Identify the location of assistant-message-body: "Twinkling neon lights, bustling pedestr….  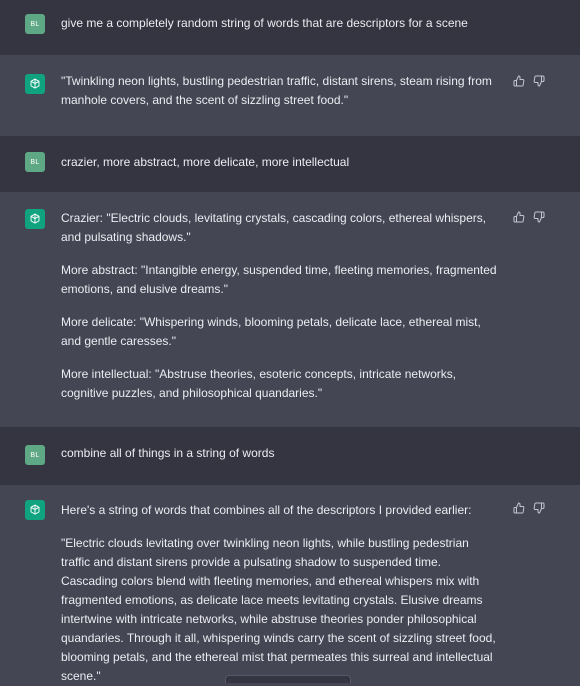
(281, 91).